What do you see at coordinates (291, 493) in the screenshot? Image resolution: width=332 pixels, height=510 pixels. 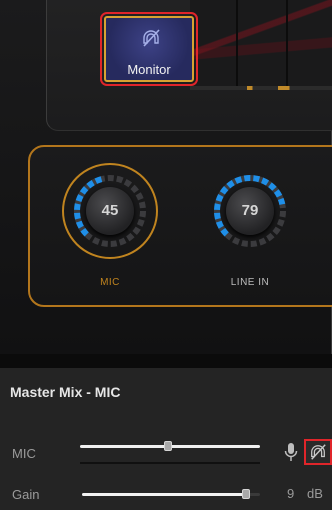 I see `gain-value: 9` at bounding box center [291, 493].